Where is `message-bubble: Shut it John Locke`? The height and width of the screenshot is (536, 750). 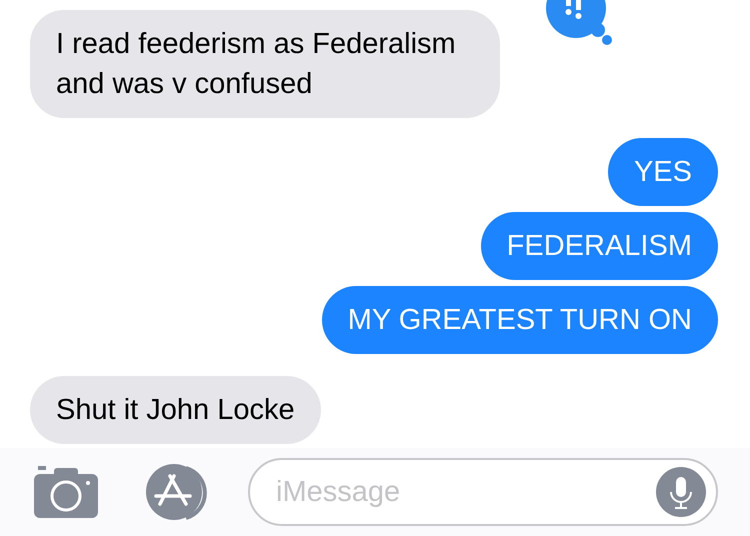
message-bubble: Shut it John Locke is located at coordinates (175, 410).